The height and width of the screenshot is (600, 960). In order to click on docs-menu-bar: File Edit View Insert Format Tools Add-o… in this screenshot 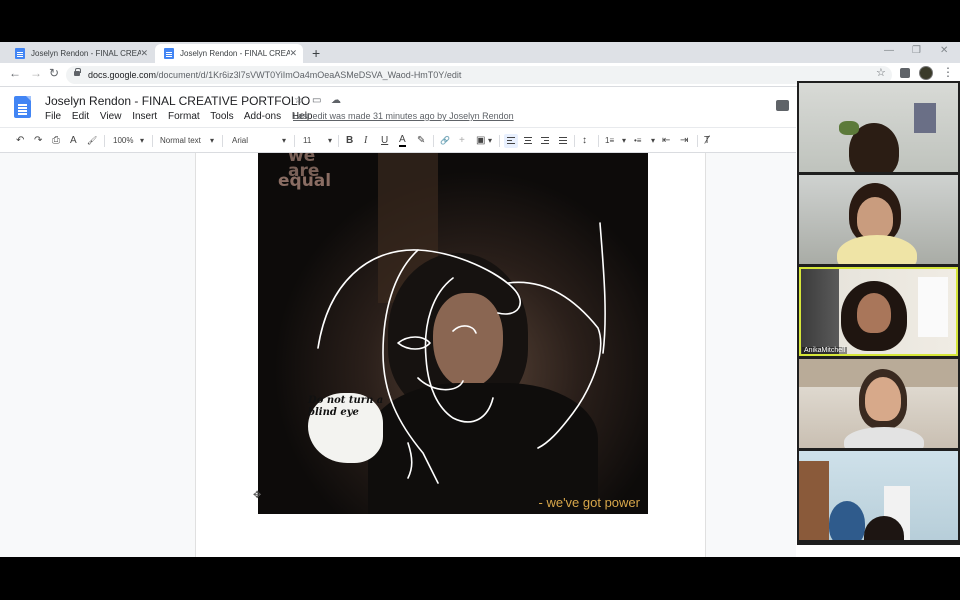, I will do `click(182, 116)`.